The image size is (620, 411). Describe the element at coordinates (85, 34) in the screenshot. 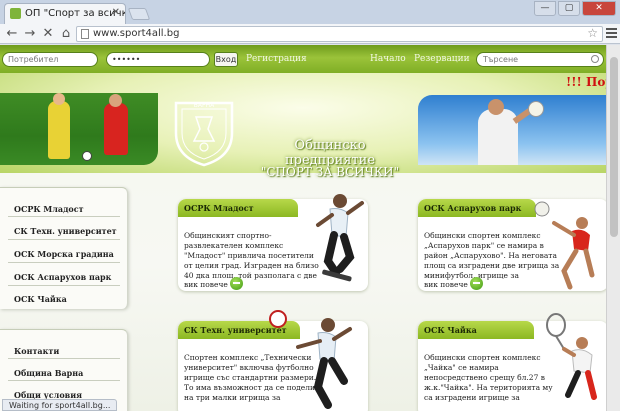

I see `page-icon` at that location.